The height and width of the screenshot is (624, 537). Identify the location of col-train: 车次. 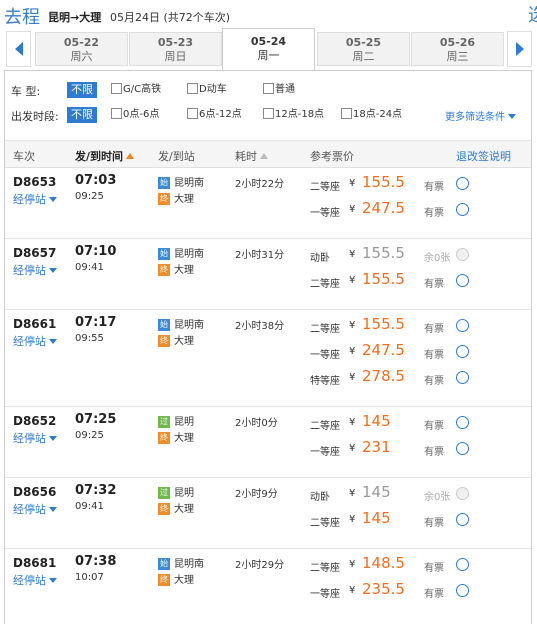
(24, 156).